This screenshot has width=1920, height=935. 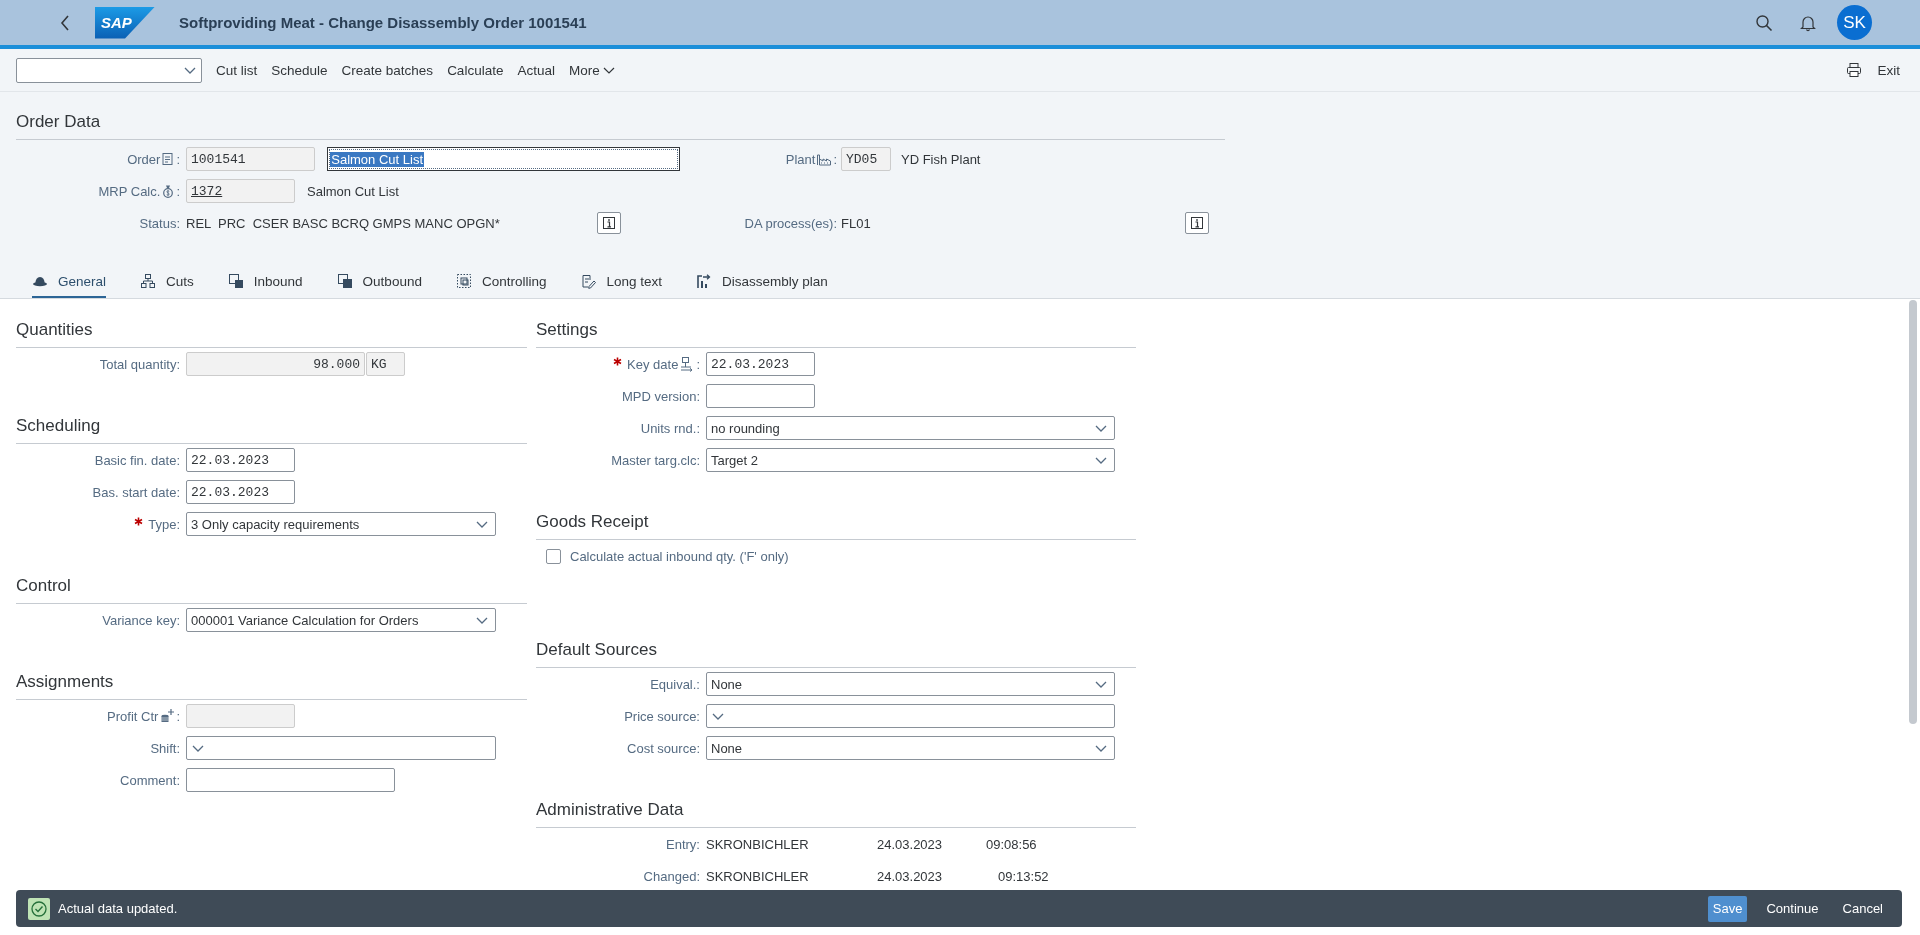 I want to click on dotted-square-icon, so click(x=463, y=281).